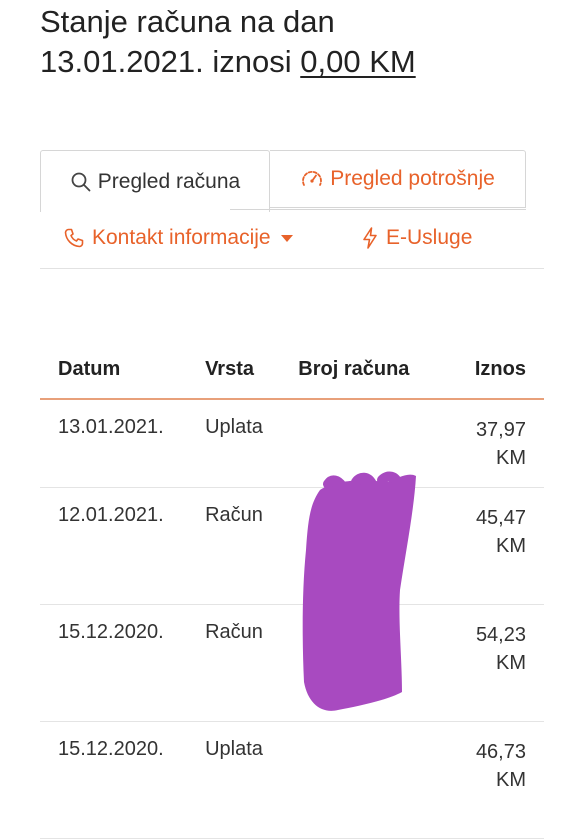 This screenshot has height=839, width=585. I want to click on contact-info-dropdown: Kontakt informacije, so click(177, 238).